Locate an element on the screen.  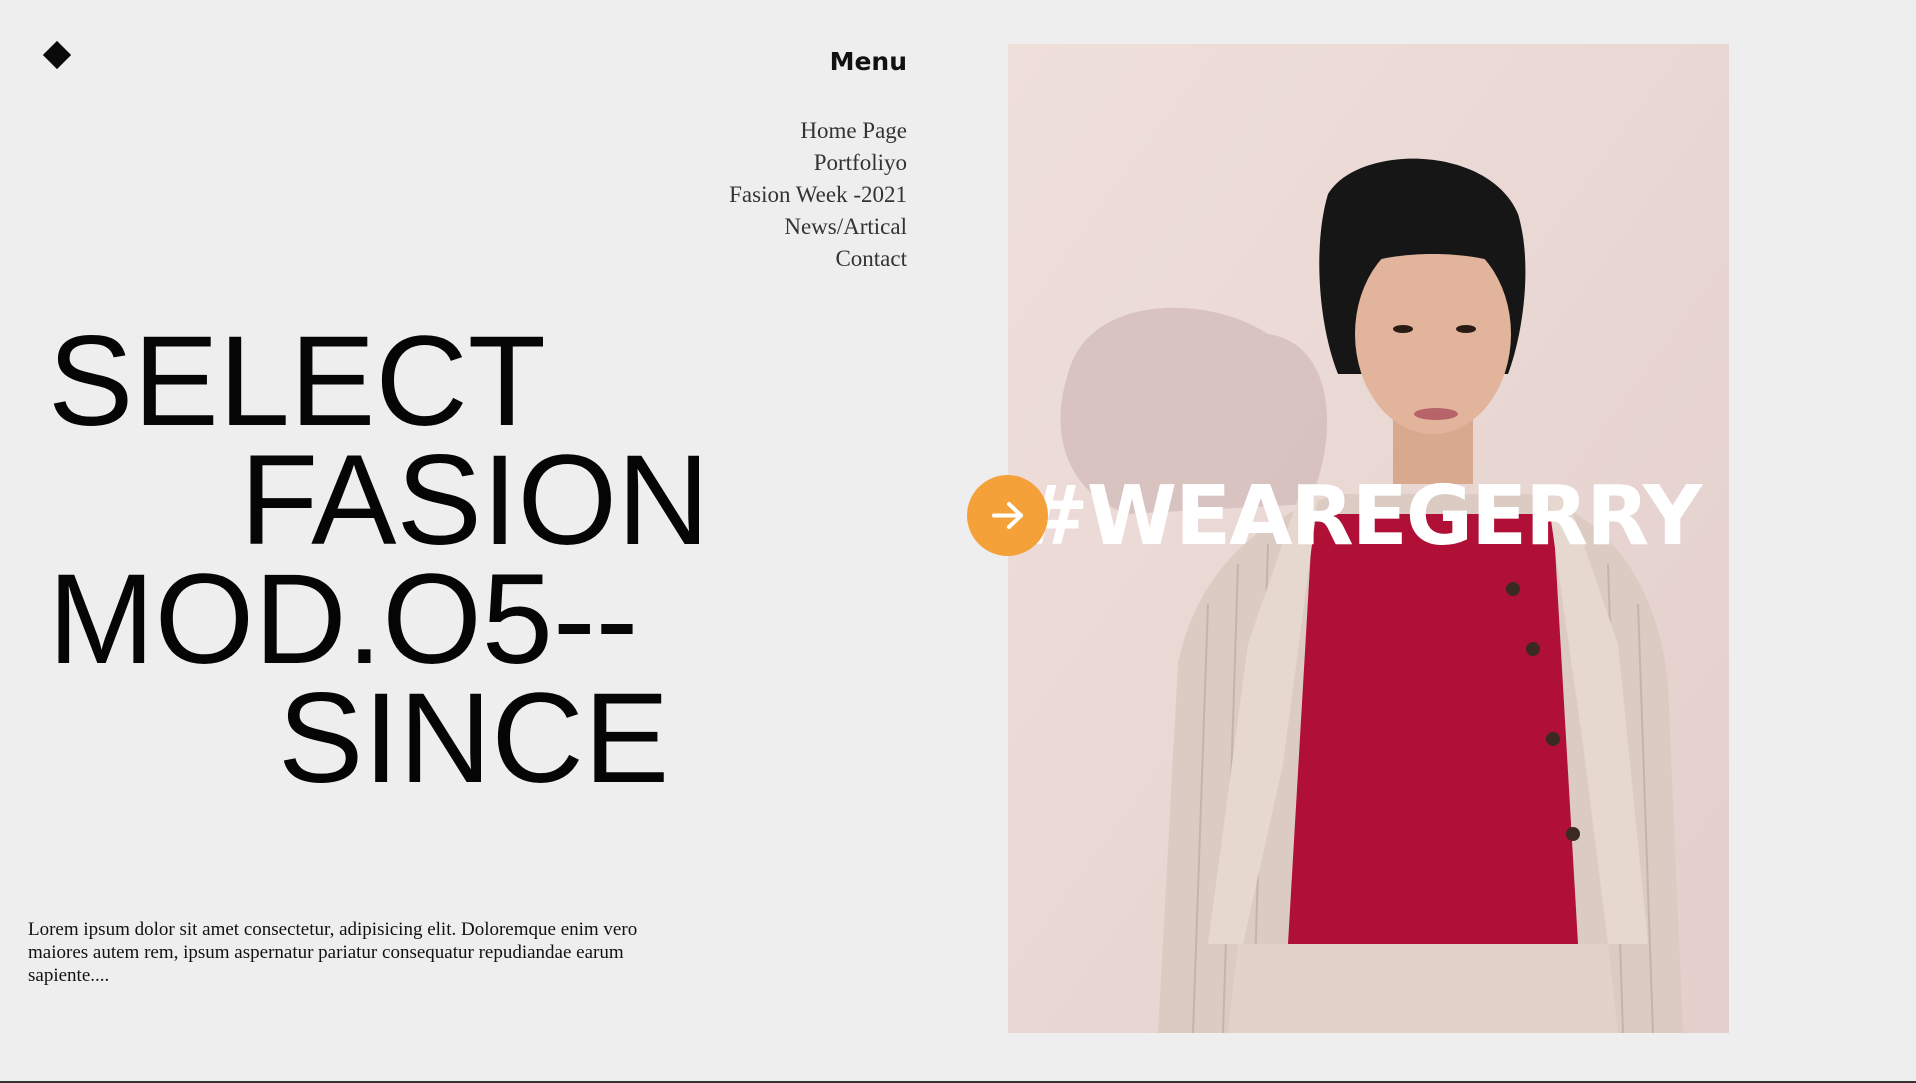
nav-item-home-page: Home Page is located at coordinates (818, 131).